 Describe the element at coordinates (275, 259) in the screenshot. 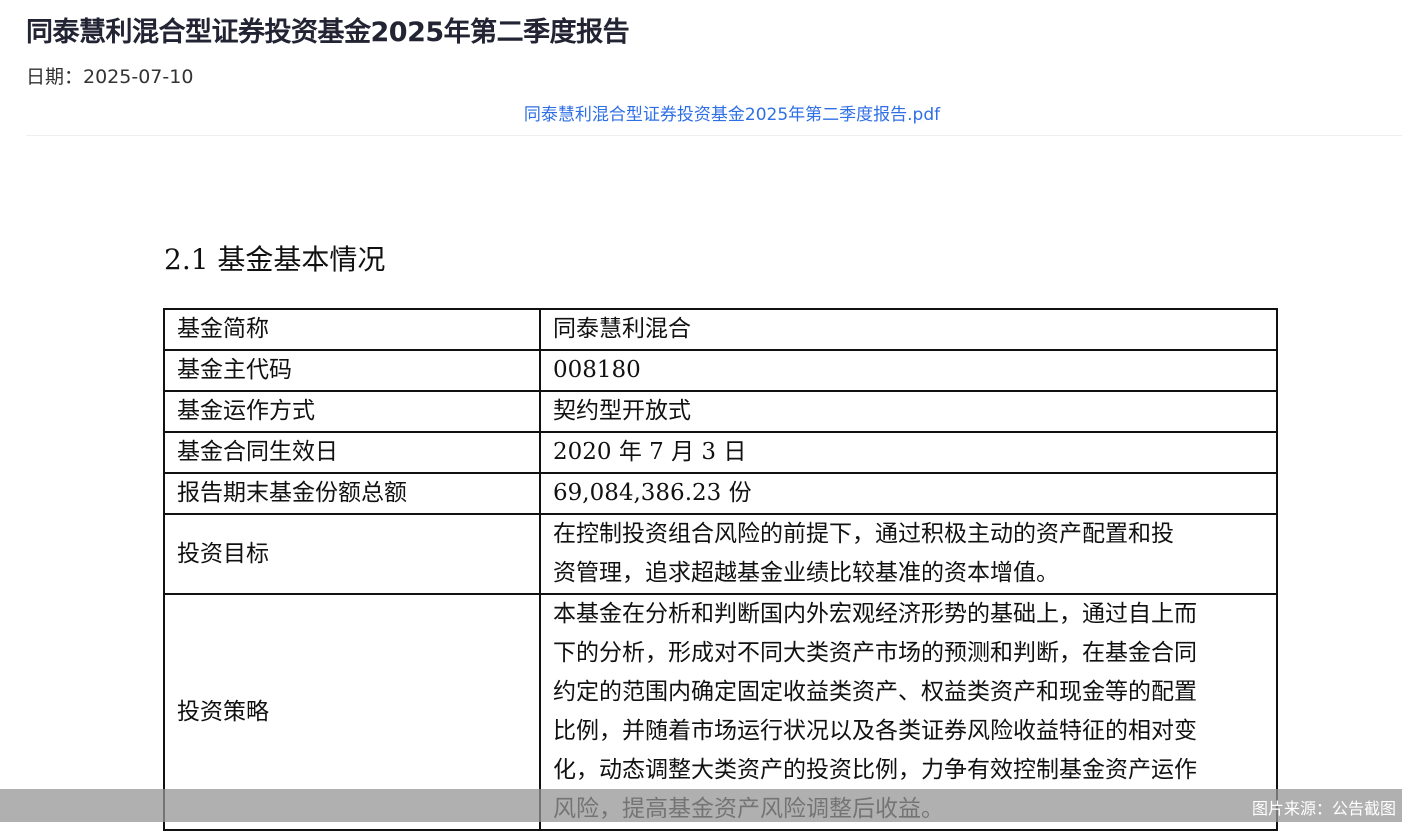

I see `section-heading: 2.1 基金基本情况` at that location.